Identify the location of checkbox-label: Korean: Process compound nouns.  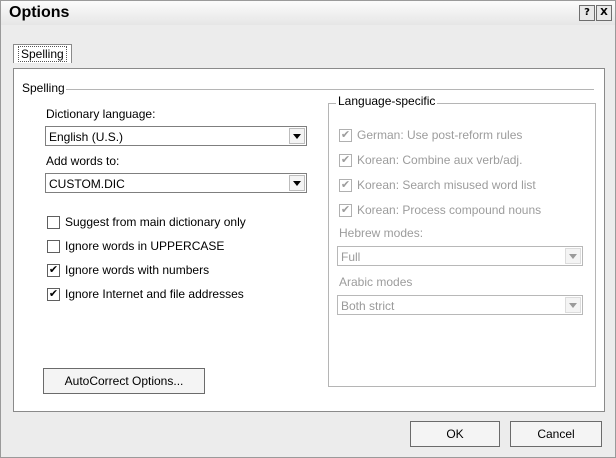
(449, 210).